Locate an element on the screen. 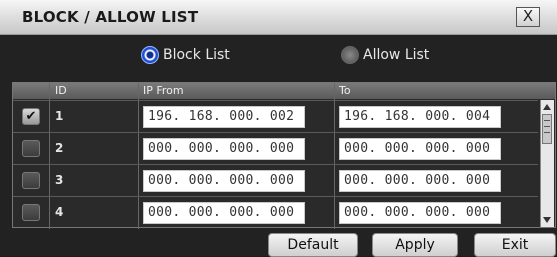  row-id: 4 is located at coordinates (59, 212).